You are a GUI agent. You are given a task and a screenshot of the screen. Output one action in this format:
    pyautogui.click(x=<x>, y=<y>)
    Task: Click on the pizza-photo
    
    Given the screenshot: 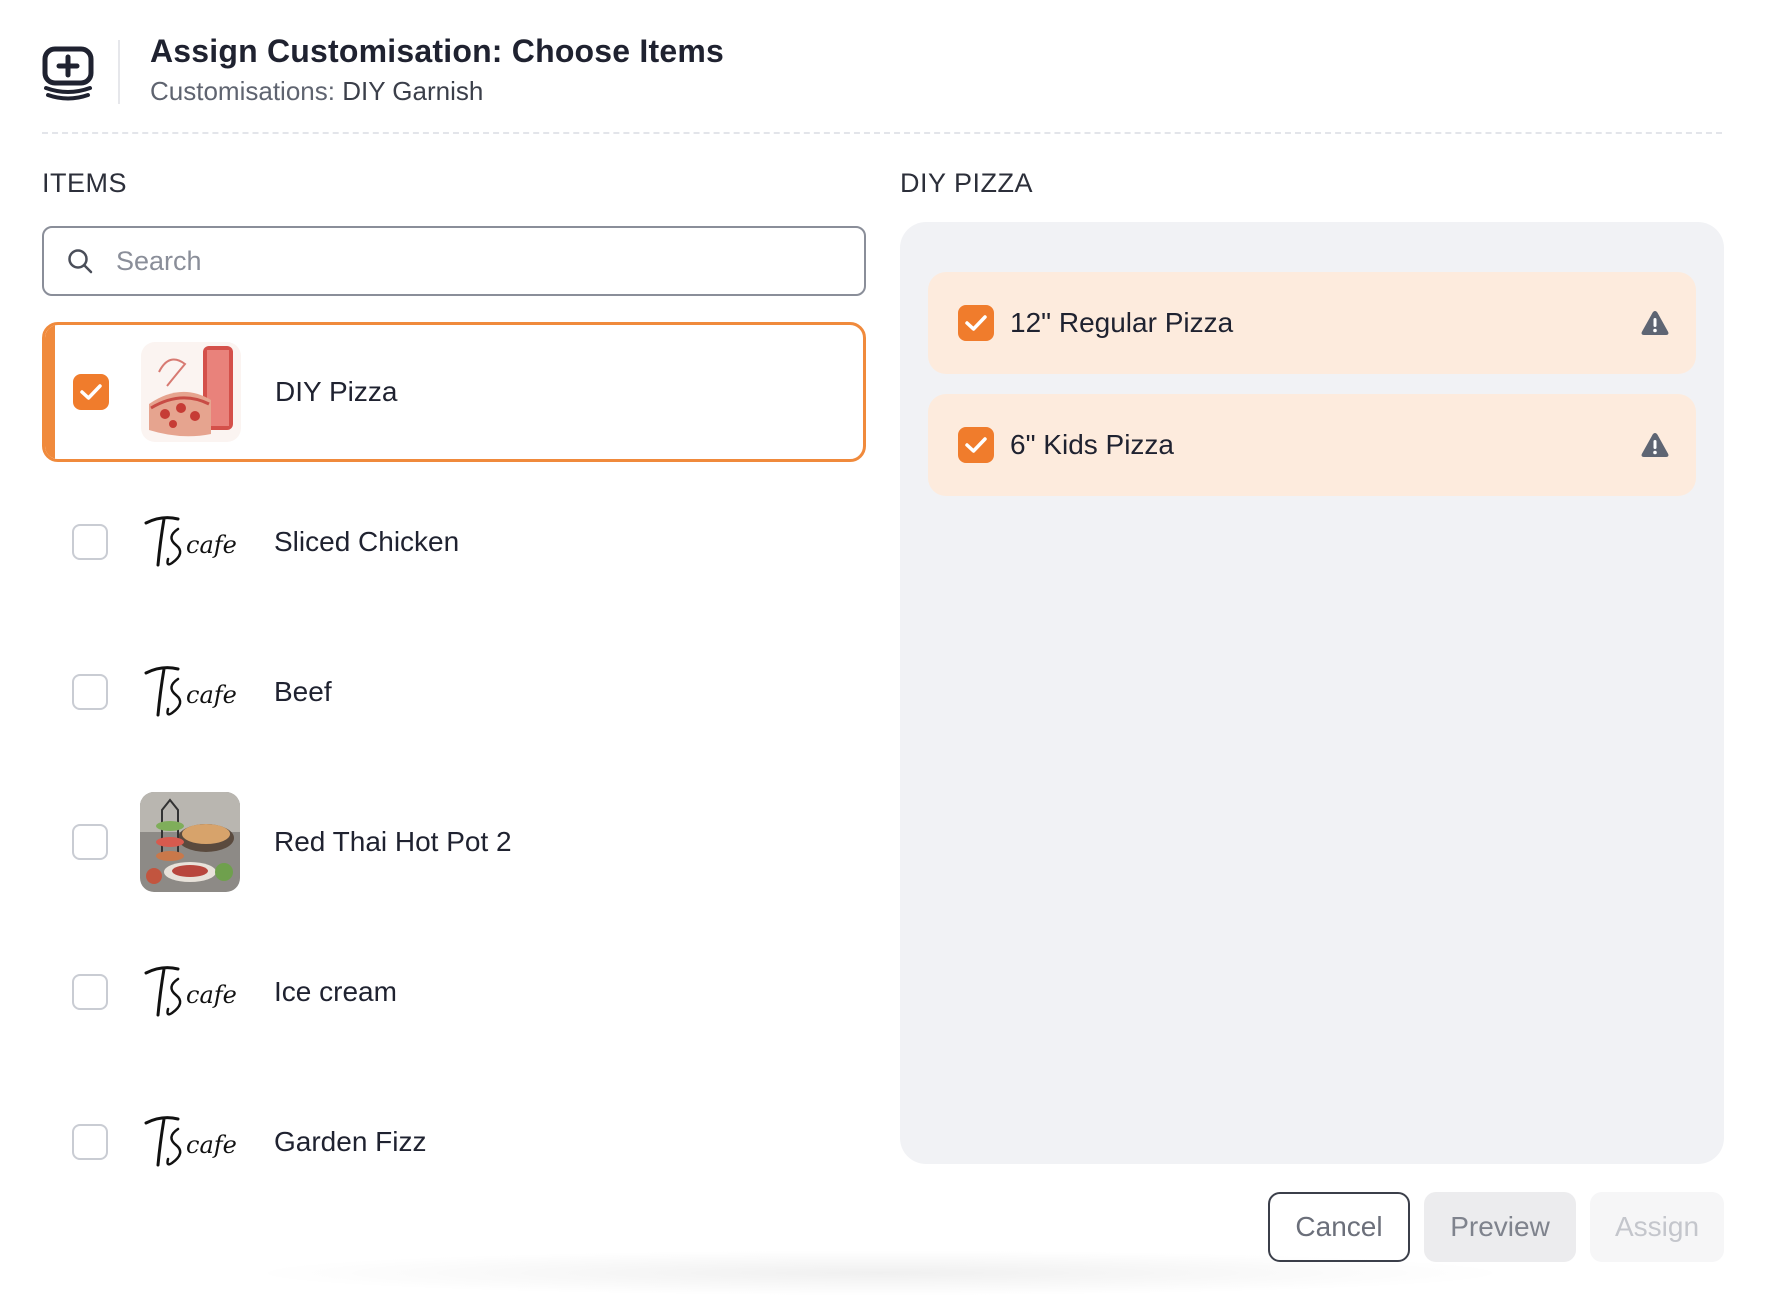 What is the action you would take?
    pyautogui.click(x=191, y=392)
    